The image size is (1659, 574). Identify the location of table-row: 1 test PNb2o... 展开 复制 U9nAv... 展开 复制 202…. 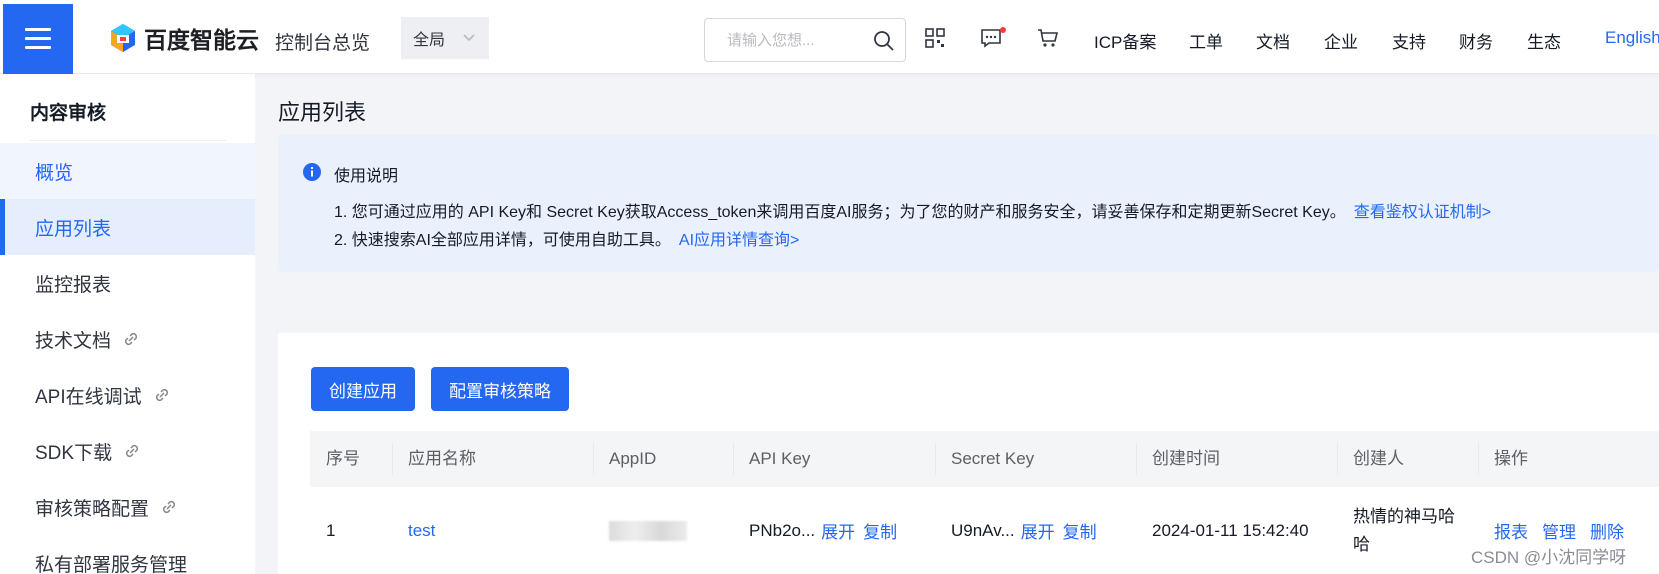
(984, 530).